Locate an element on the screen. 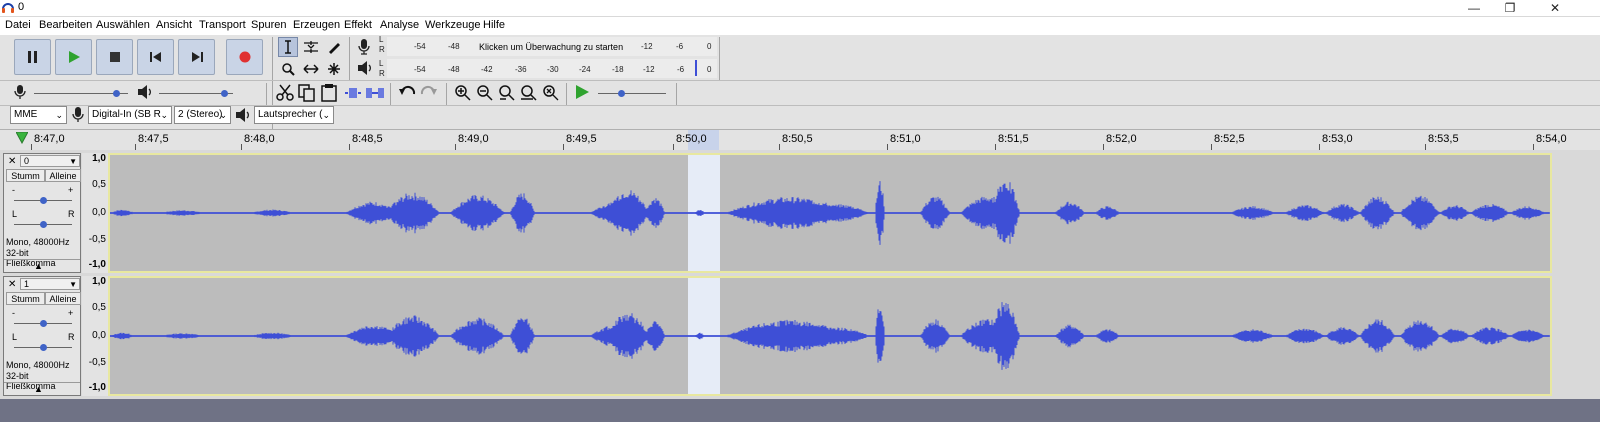  skip-start-button is located at coordinates (155, 57).